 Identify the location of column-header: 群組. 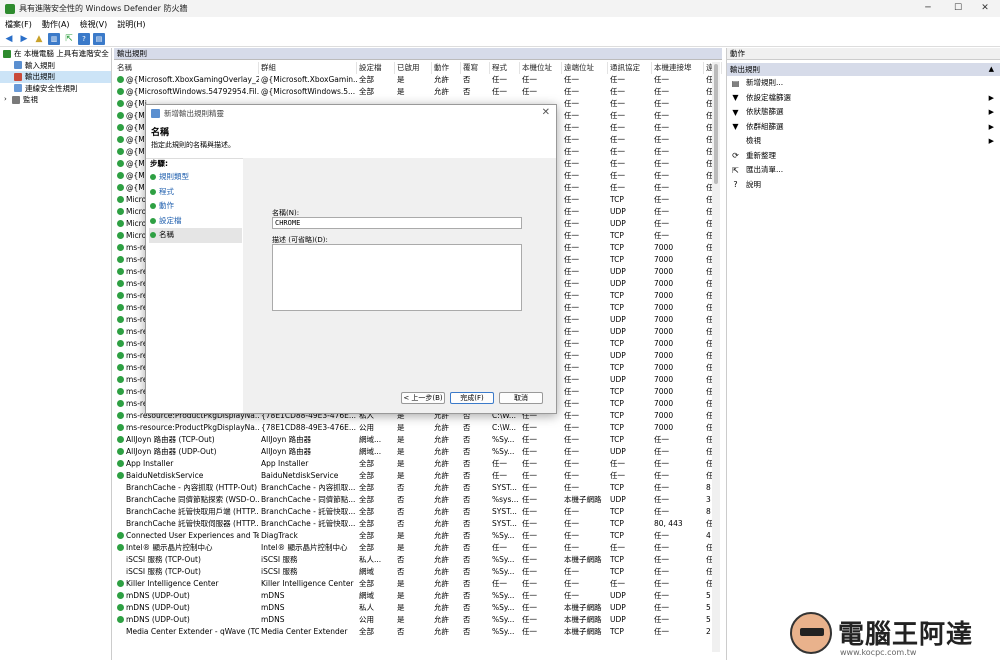
(309, 68).